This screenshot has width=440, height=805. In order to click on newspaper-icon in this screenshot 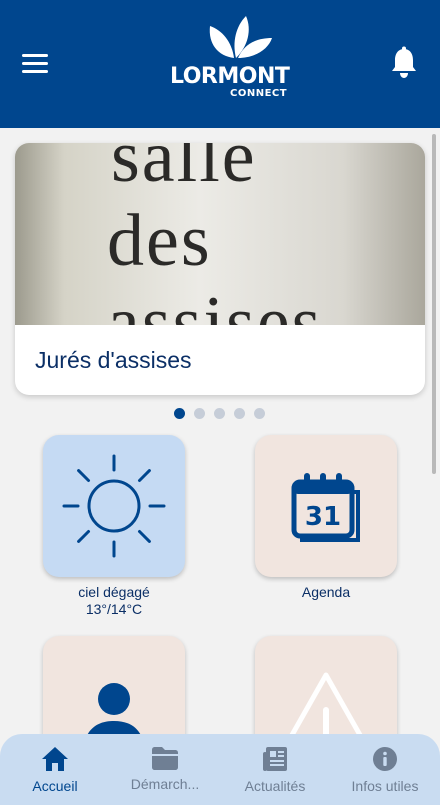, I will do `click(275, 759)`.